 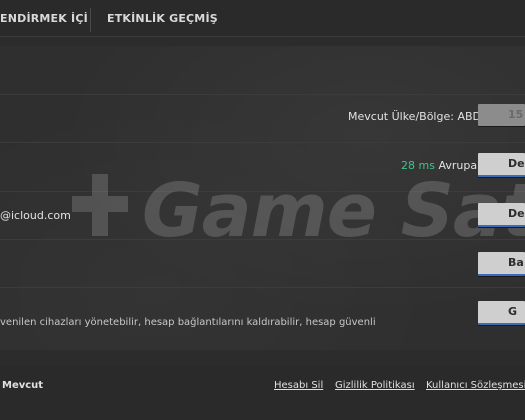 I want to click on tab-divider, so click(x=90, y=20).